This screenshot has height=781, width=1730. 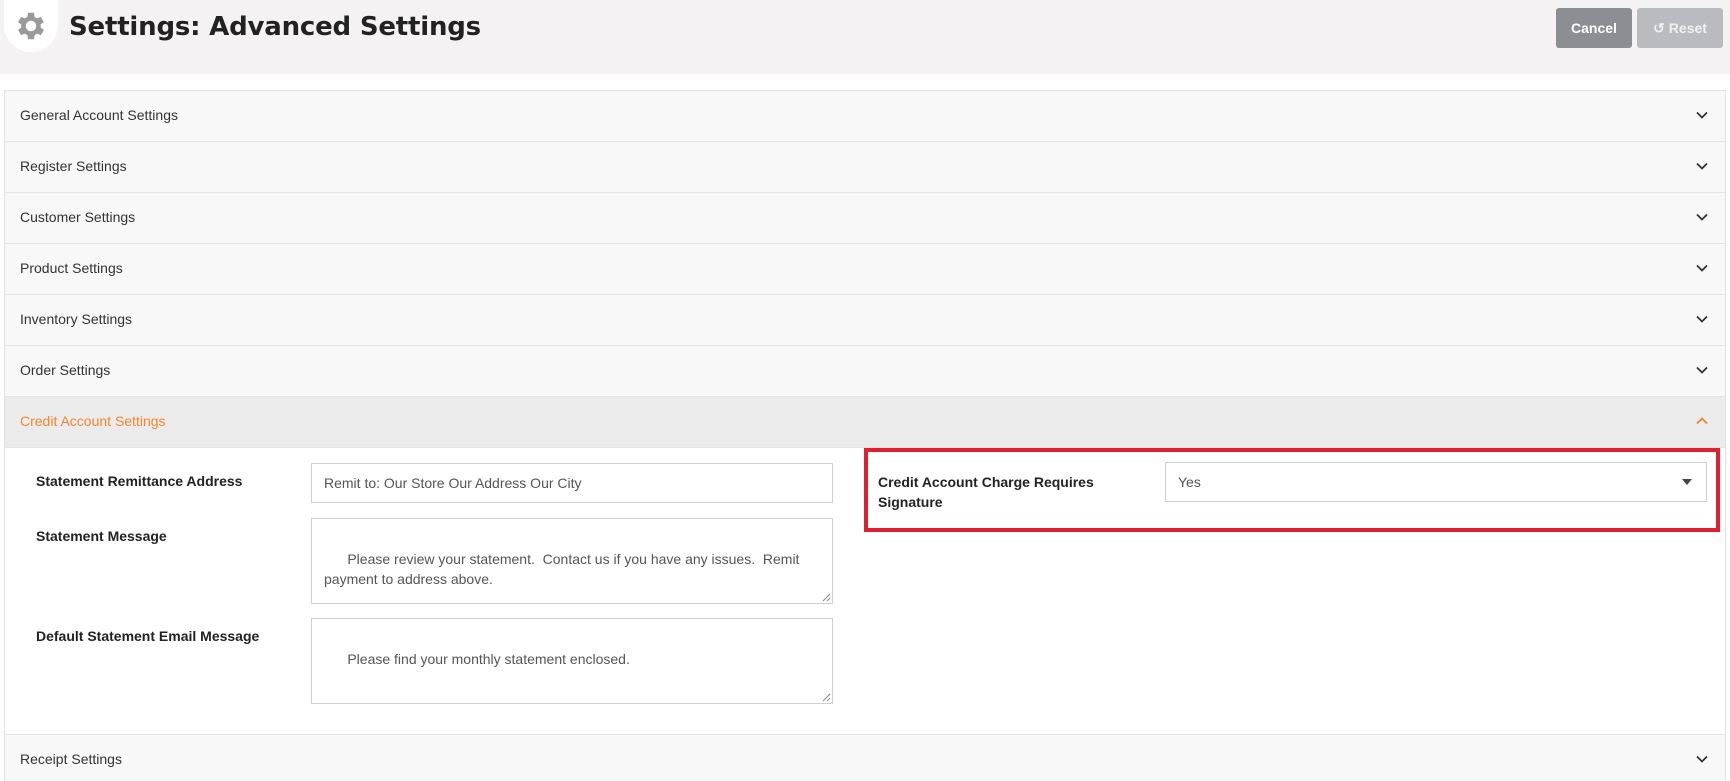 What do you see at coordinates (865, 218) in the screenshot?
I see `section-customer-settings: Customer Settings` at bounding box center [865, 218].